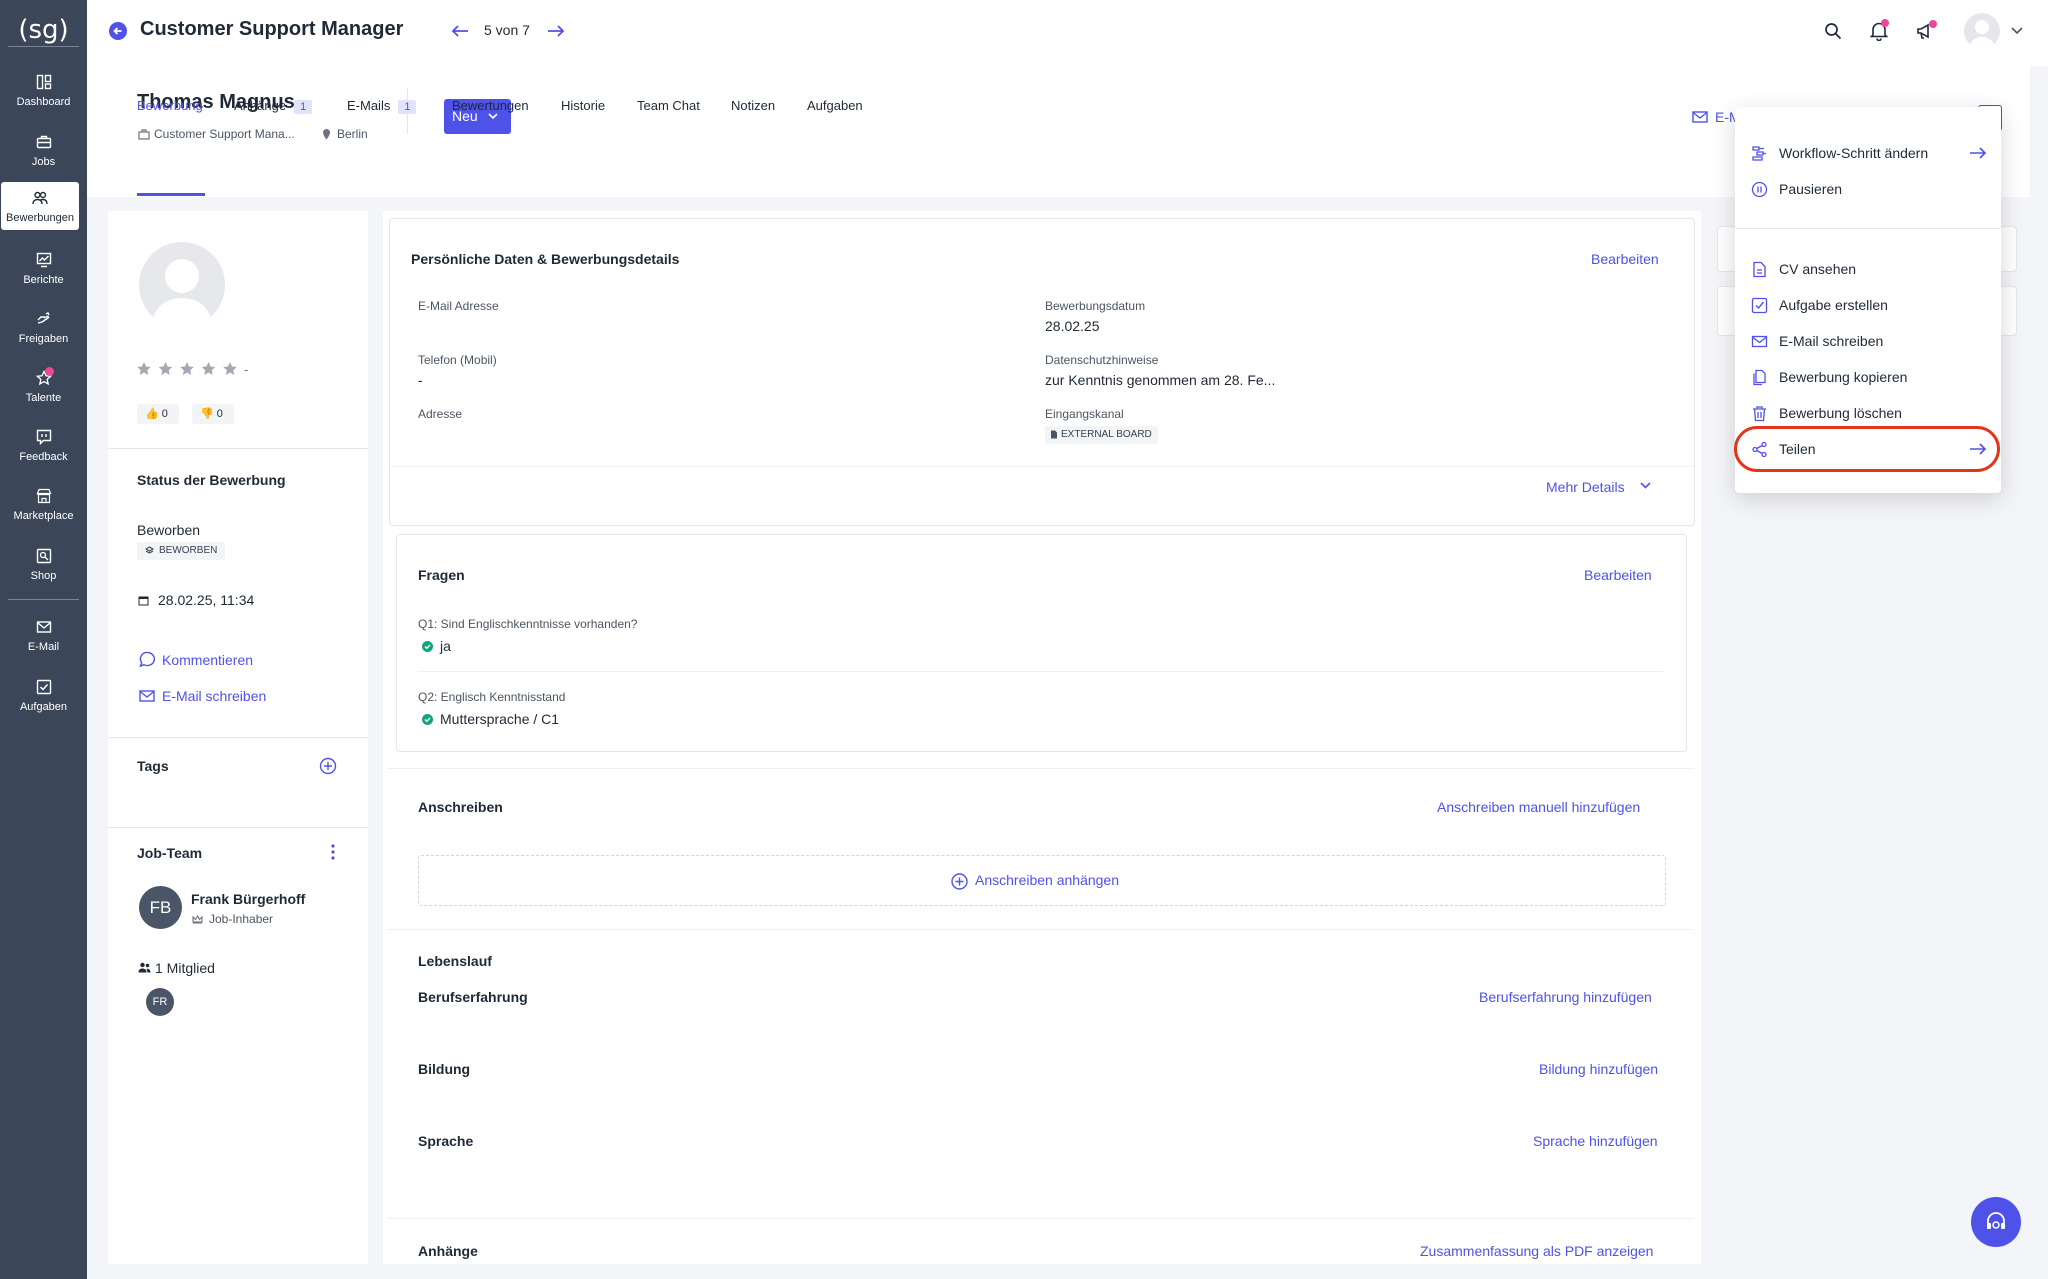 The height and width of the screenshot is (1279, 2048). What do you see at coordinates (43, 260) in the screenshot?
I see `chart-icon` at bounding box center [43, 260].